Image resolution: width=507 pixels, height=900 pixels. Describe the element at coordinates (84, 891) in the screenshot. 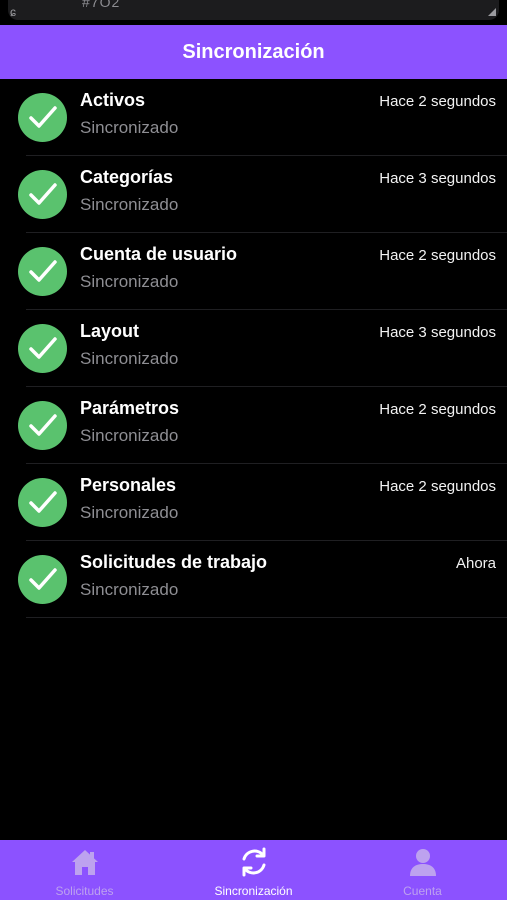

I see `tab-label: Solicitudes` at that location.